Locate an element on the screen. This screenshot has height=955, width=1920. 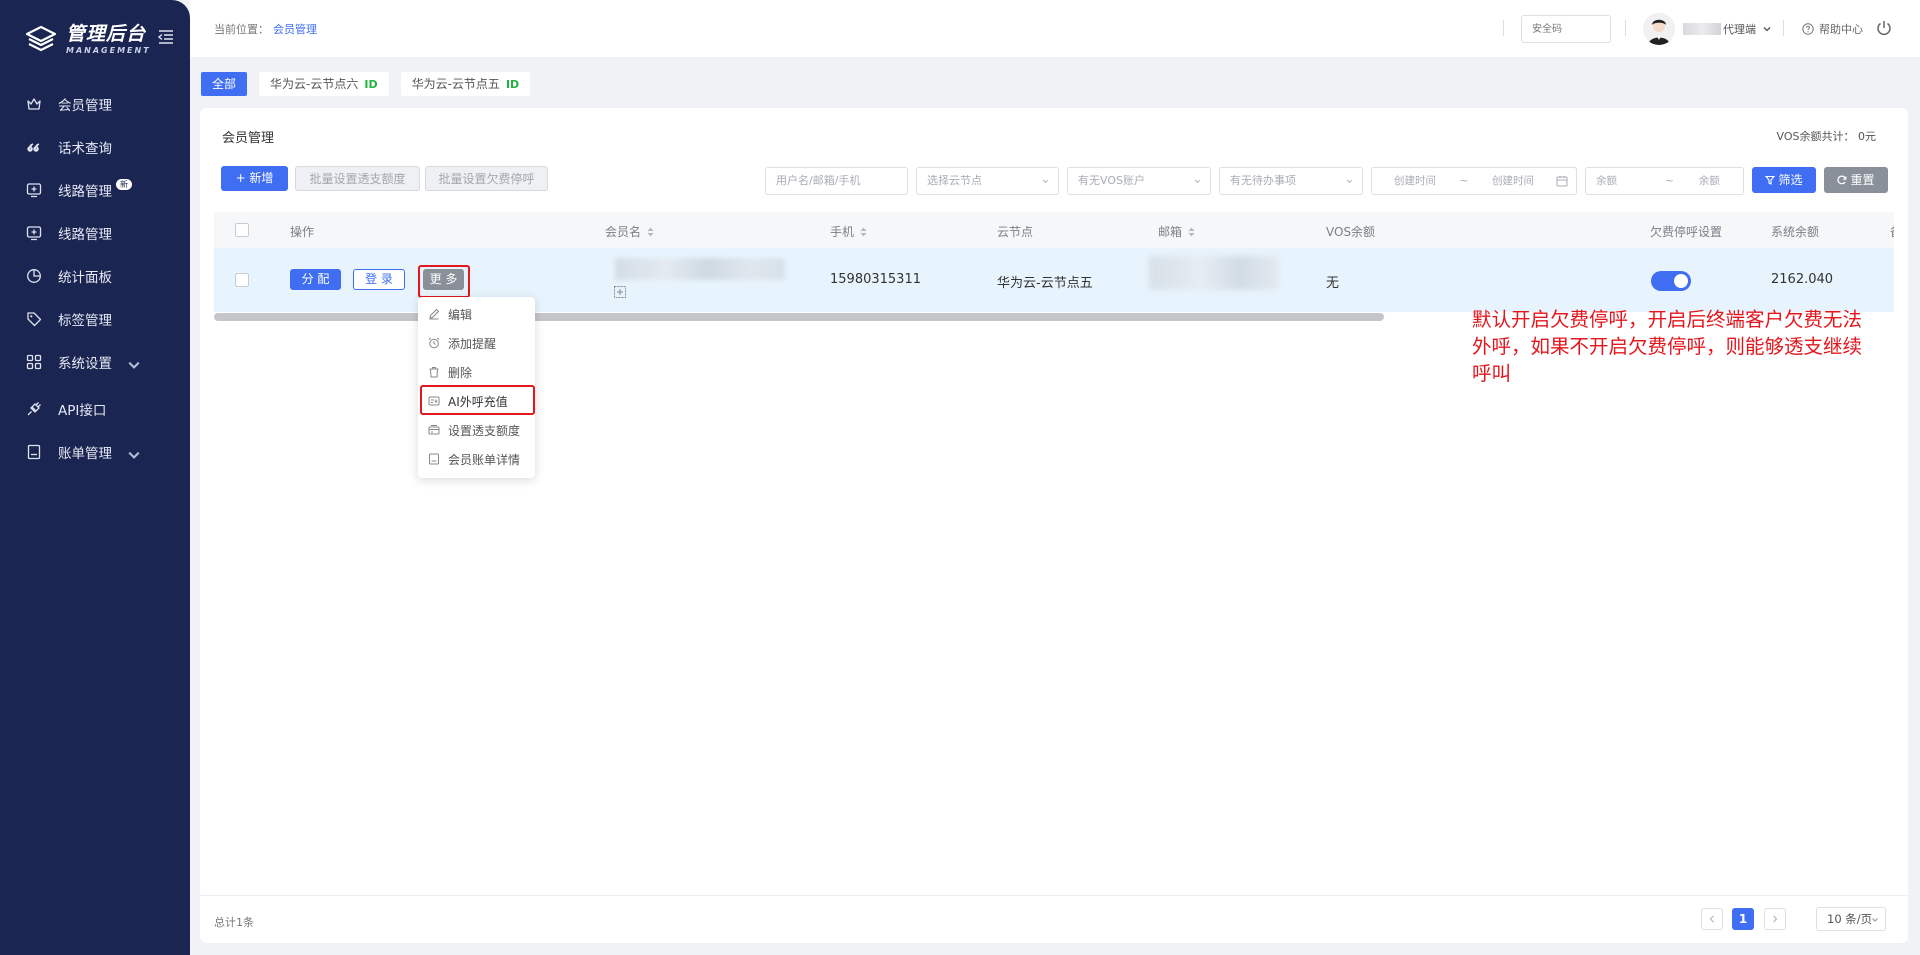
col-email: 邮箱 is located at coordinates (1176, 231).